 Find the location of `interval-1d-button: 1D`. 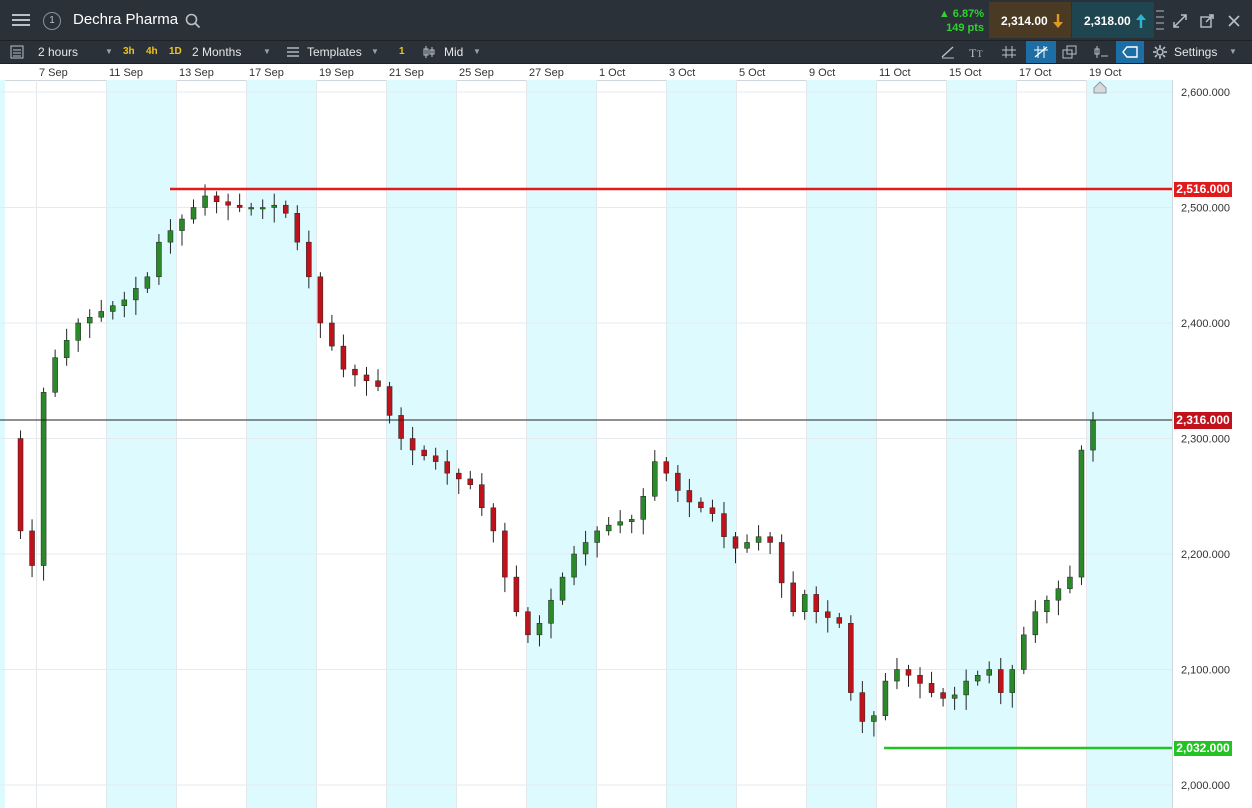

interval-1d-button: 1D is located at coordinates (175, 52).